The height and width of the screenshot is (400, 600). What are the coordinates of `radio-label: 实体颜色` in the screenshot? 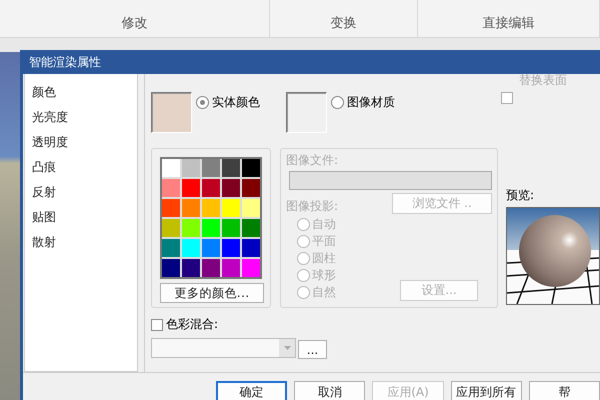 It's located at (236, 102).